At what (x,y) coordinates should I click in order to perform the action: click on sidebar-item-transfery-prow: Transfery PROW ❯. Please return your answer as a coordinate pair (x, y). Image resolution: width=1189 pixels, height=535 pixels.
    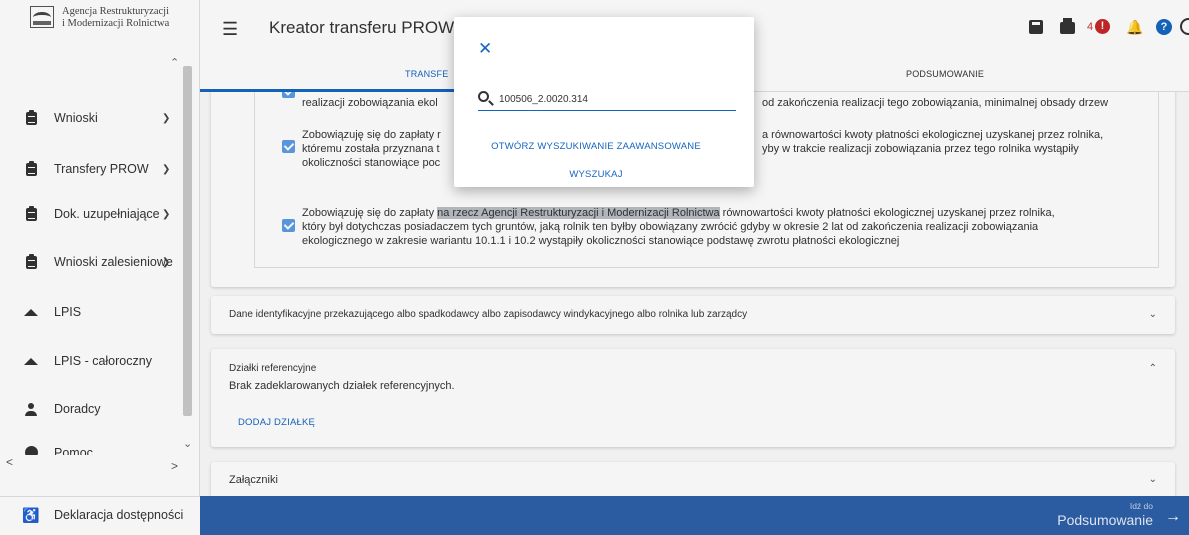
    Looking at the image, I should click on (104, 168).